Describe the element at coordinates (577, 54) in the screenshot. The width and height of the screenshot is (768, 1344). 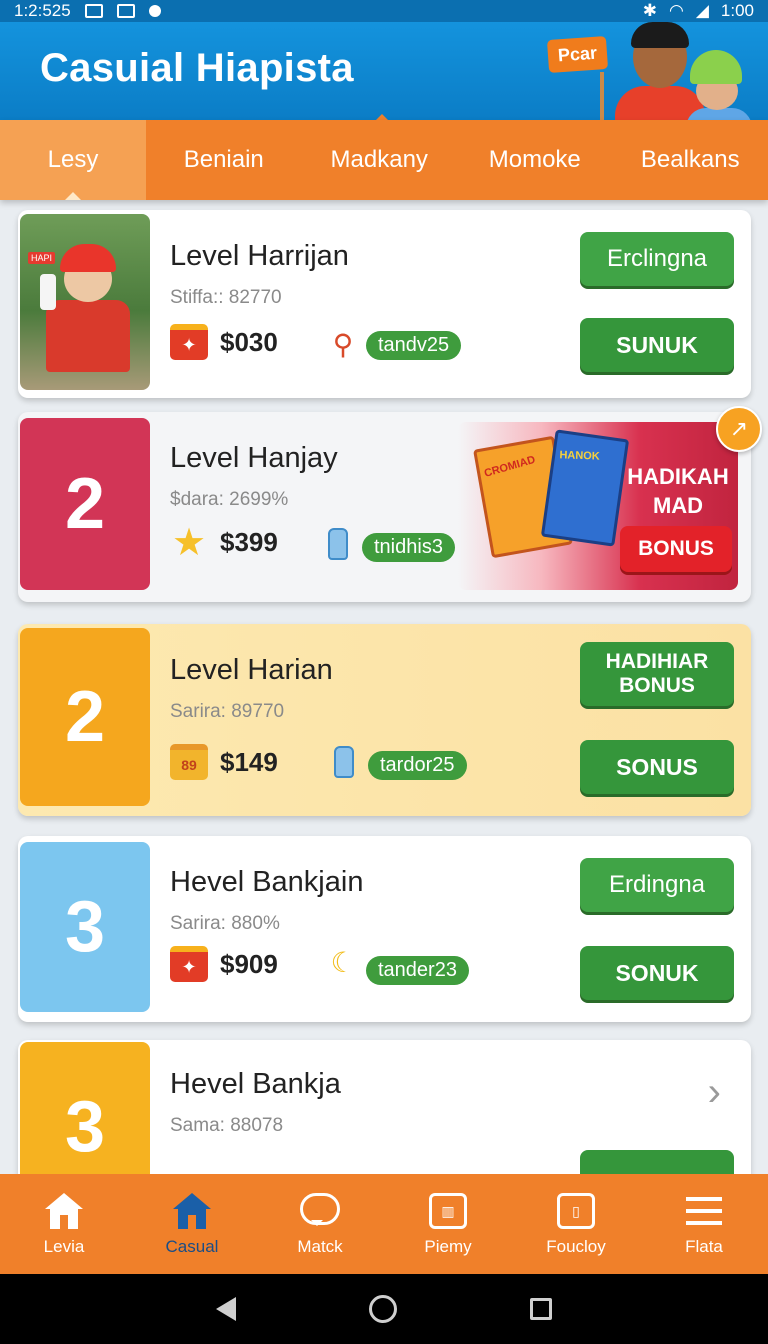
I see `promo-sign: Pcar` at that location.